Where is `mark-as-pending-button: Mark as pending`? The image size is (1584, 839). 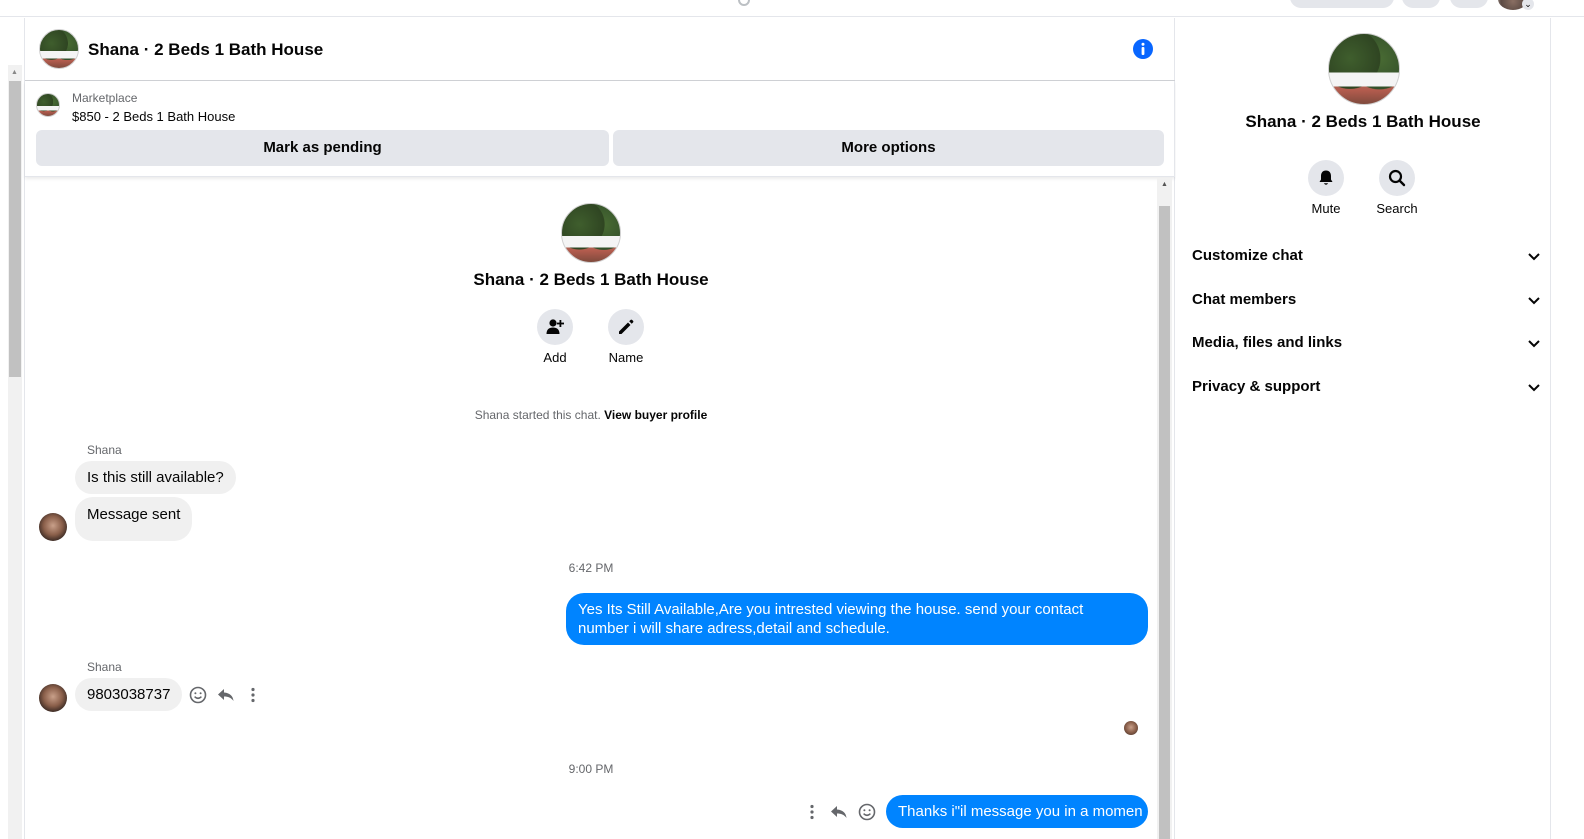
mark-as-pending-button: Mark as pending is located at coordinates (322, 148).